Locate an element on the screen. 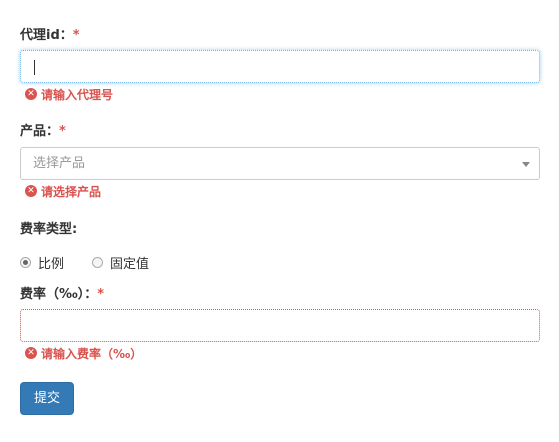 The height and width of the screenshot is (442, 559). radio-option-fixed: 固定值 is located at coordinates (120, 262).